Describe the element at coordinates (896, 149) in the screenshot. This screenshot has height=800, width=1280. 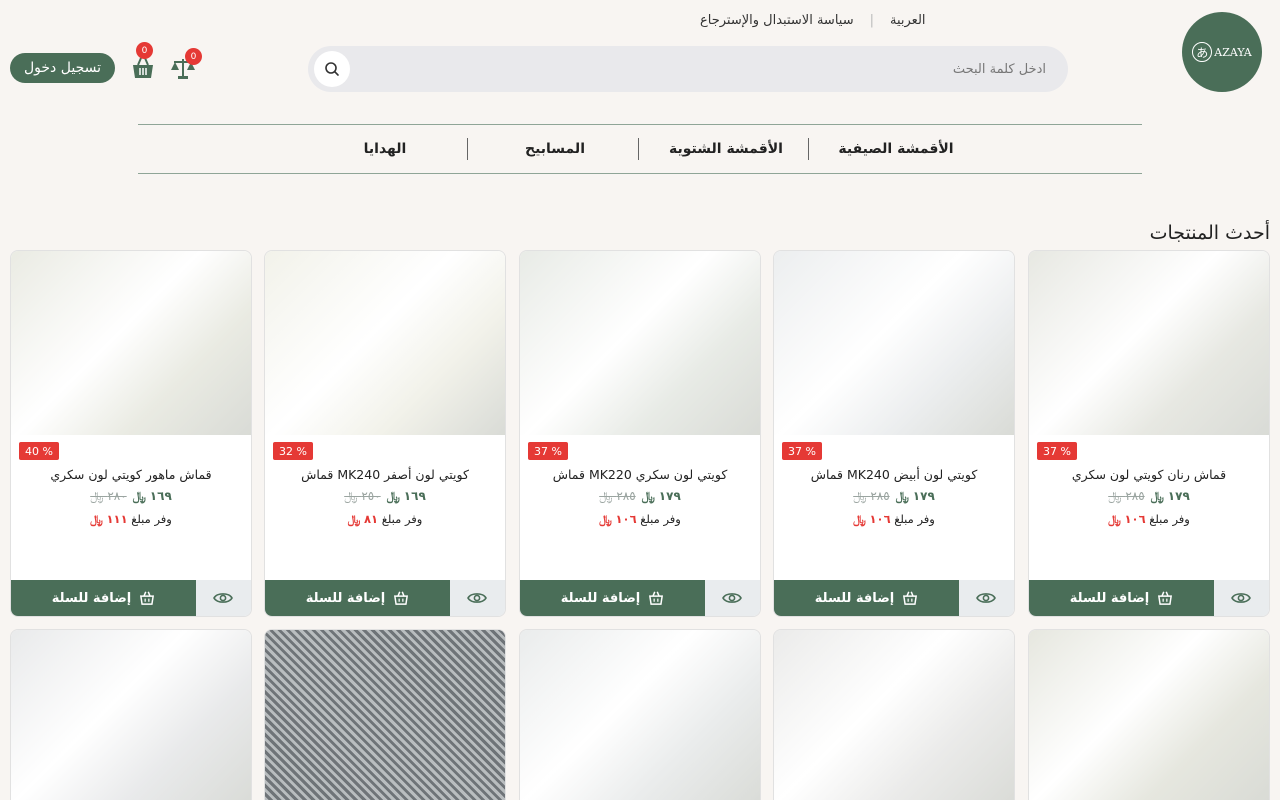
I see `nav-summer-fabrics: الأقمشة الصيفية` at that location.